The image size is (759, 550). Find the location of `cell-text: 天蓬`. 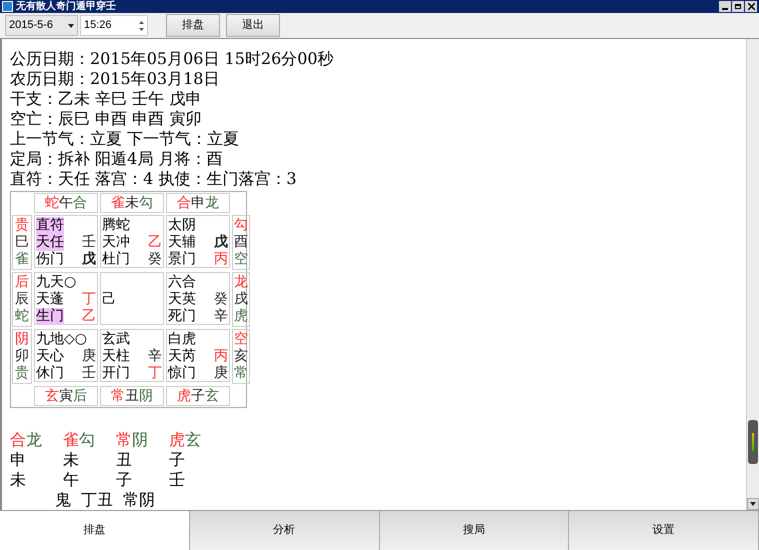

cell-text: 天蓬 is located at coordinates (50, 299).